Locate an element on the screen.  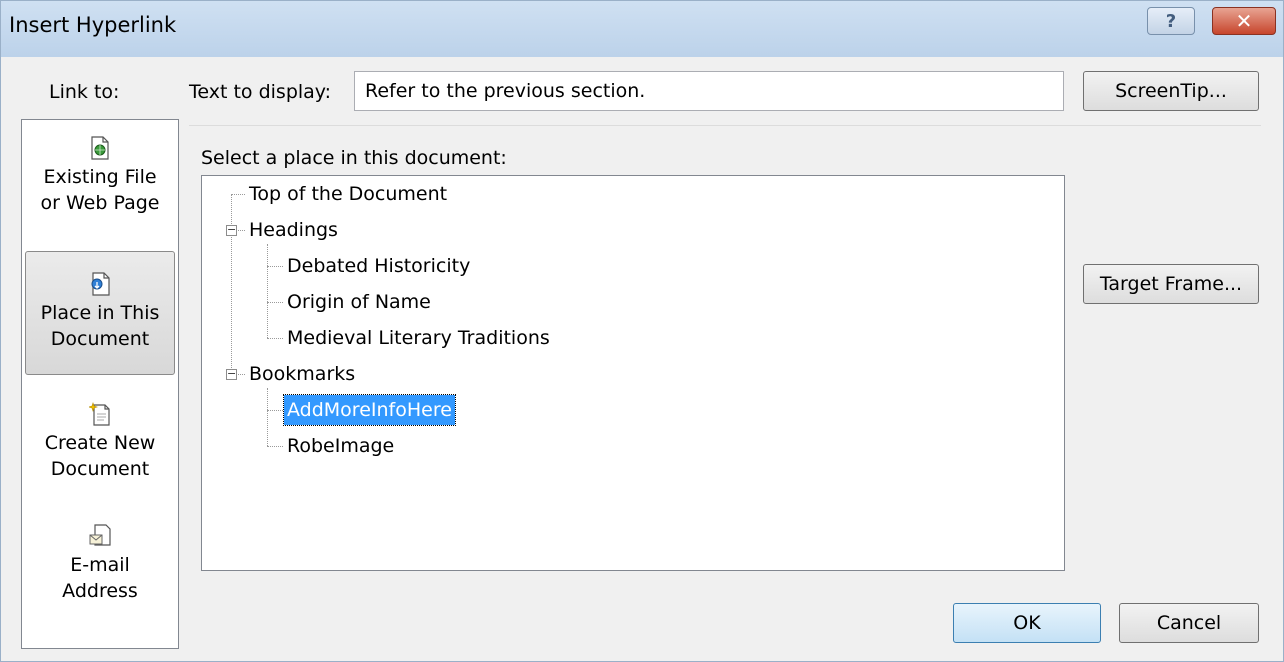
link-to-place-in-document: Place in This Document is located at coordinates (100, 313).